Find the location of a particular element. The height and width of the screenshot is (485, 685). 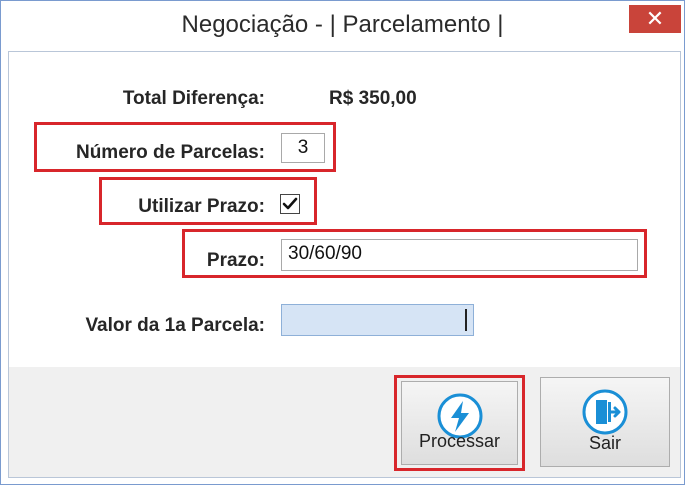

close-button: ✕ is located at coordinates (655, 19).